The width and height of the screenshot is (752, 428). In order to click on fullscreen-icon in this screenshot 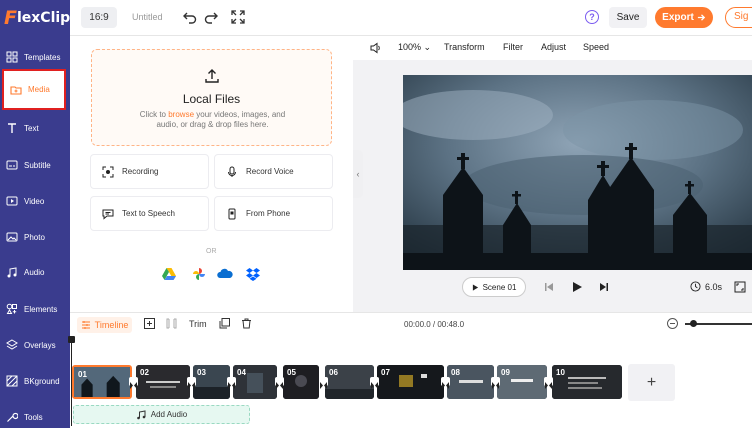, I will do `click(238, 17)`.